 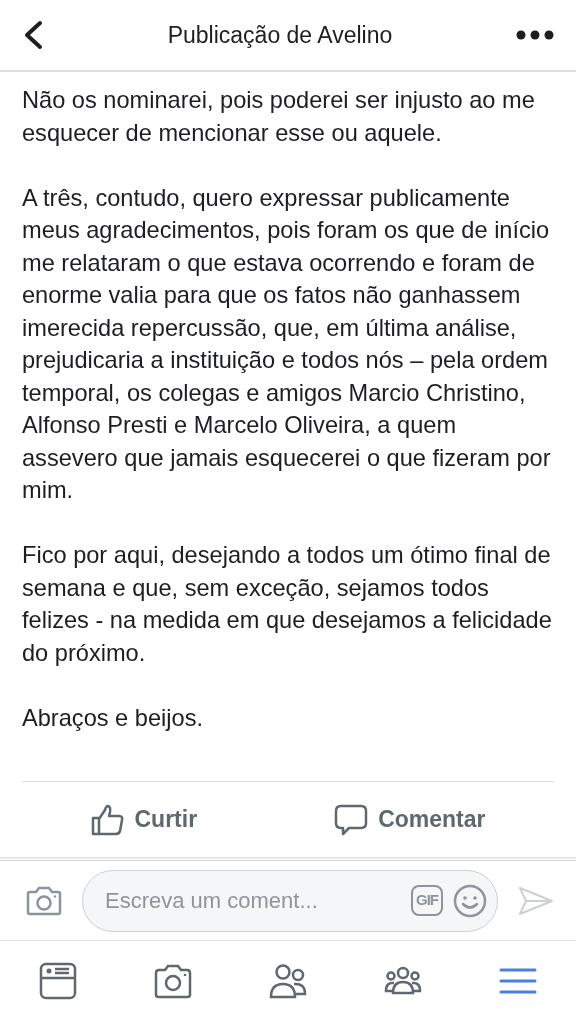 What do you see at coordinates (107, 819) in the screenshot?
I see `thumbs-up-icon` at bounding box center [107, 819].